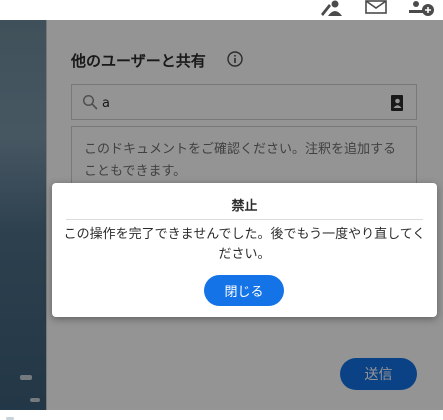 This screenshot has width=443, height=420. What do you see at coordinates (244, 244) in the screenshot?
I see `dialog-message: この操作を完了できませんでした。後でもう一度やり直してください。` at bounding box center [244, 244].